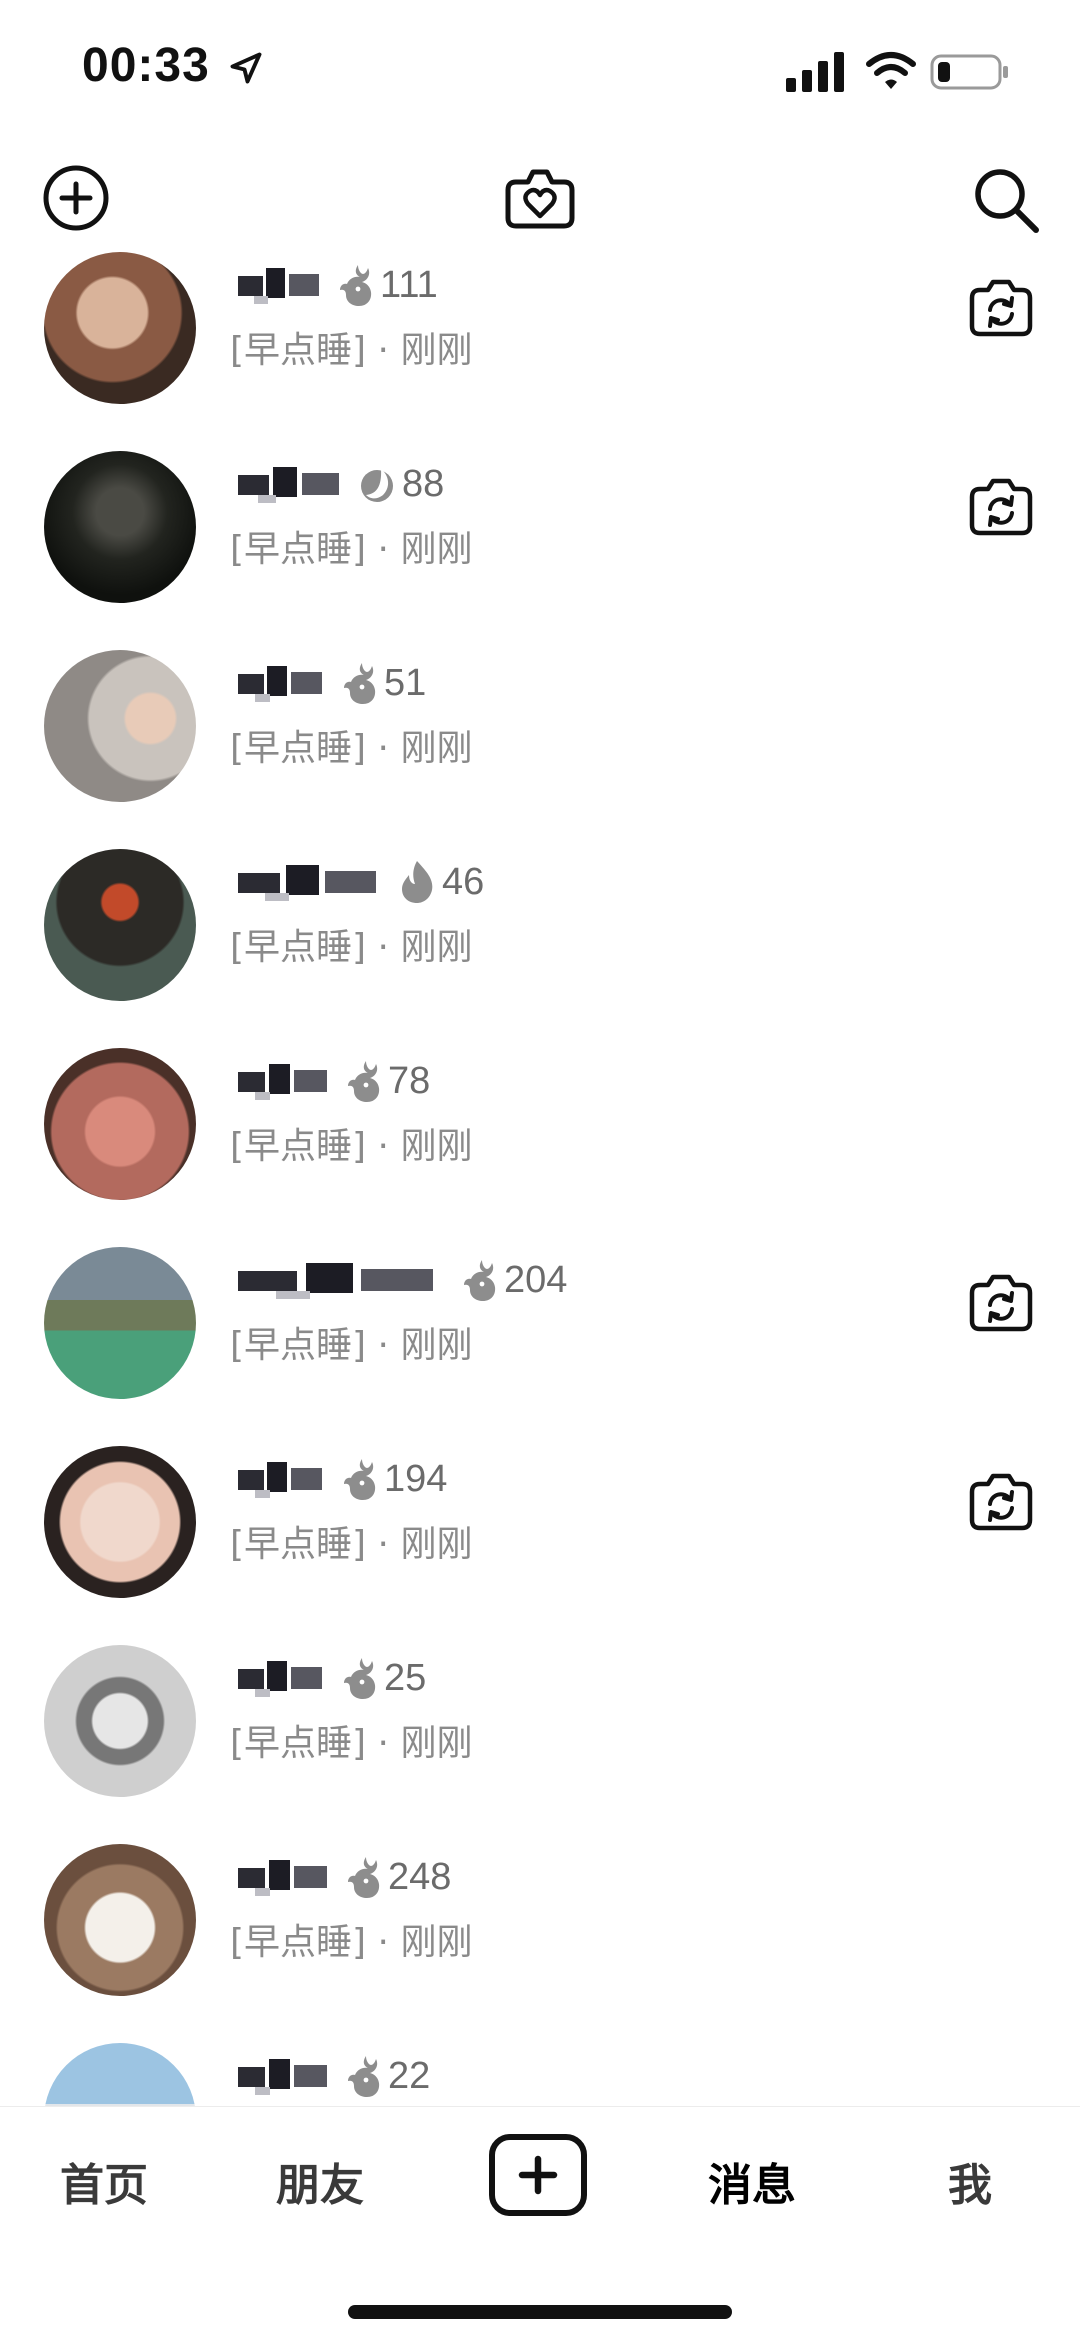 Image resolution: width=1080 pixels, height=2338 pixels. What do you see at coordinates (540, 546) in the screenshot?
I see `chat-row: 88 [早点睡] · 刚刚` at bounding box center [540, 546].